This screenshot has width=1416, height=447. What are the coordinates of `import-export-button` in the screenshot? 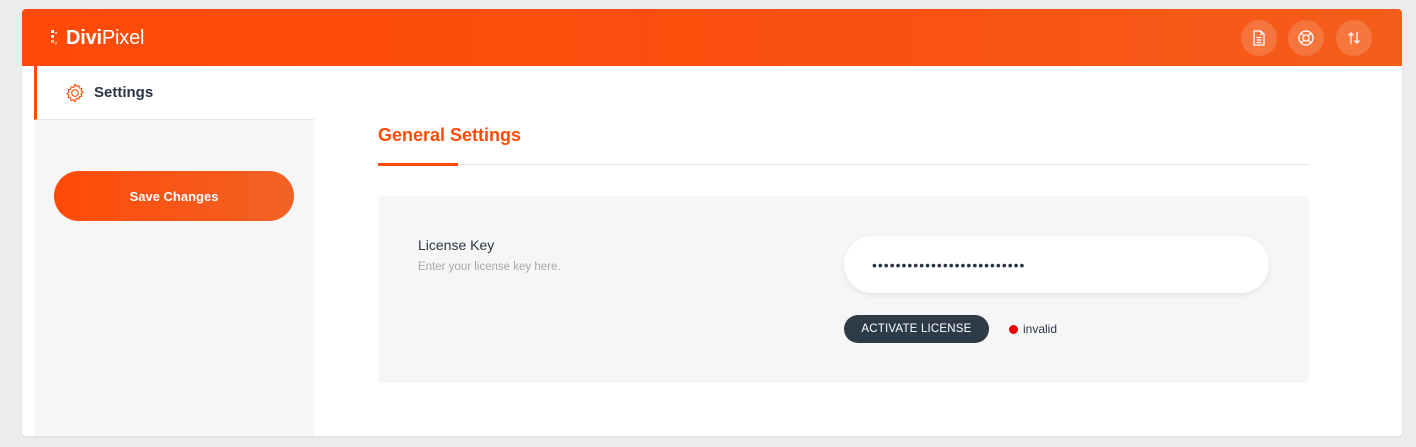 It's located at (1354, 38).